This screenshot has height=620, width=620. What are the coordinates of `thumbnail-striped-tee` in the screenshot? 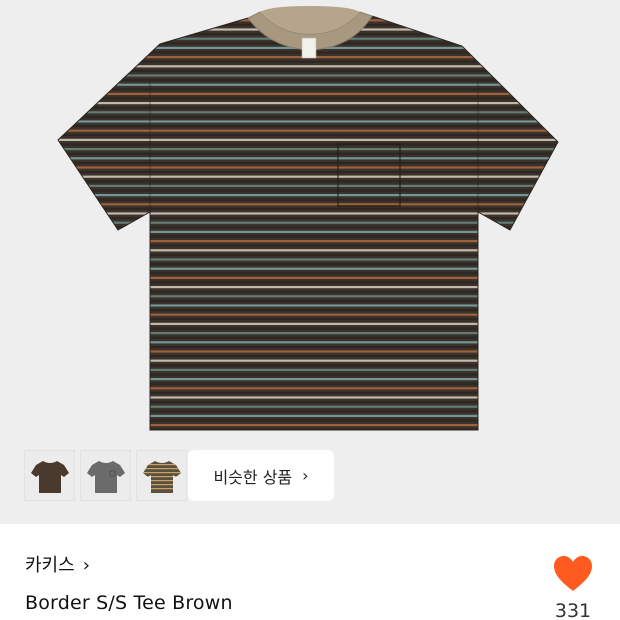 It's located at (161, 475).